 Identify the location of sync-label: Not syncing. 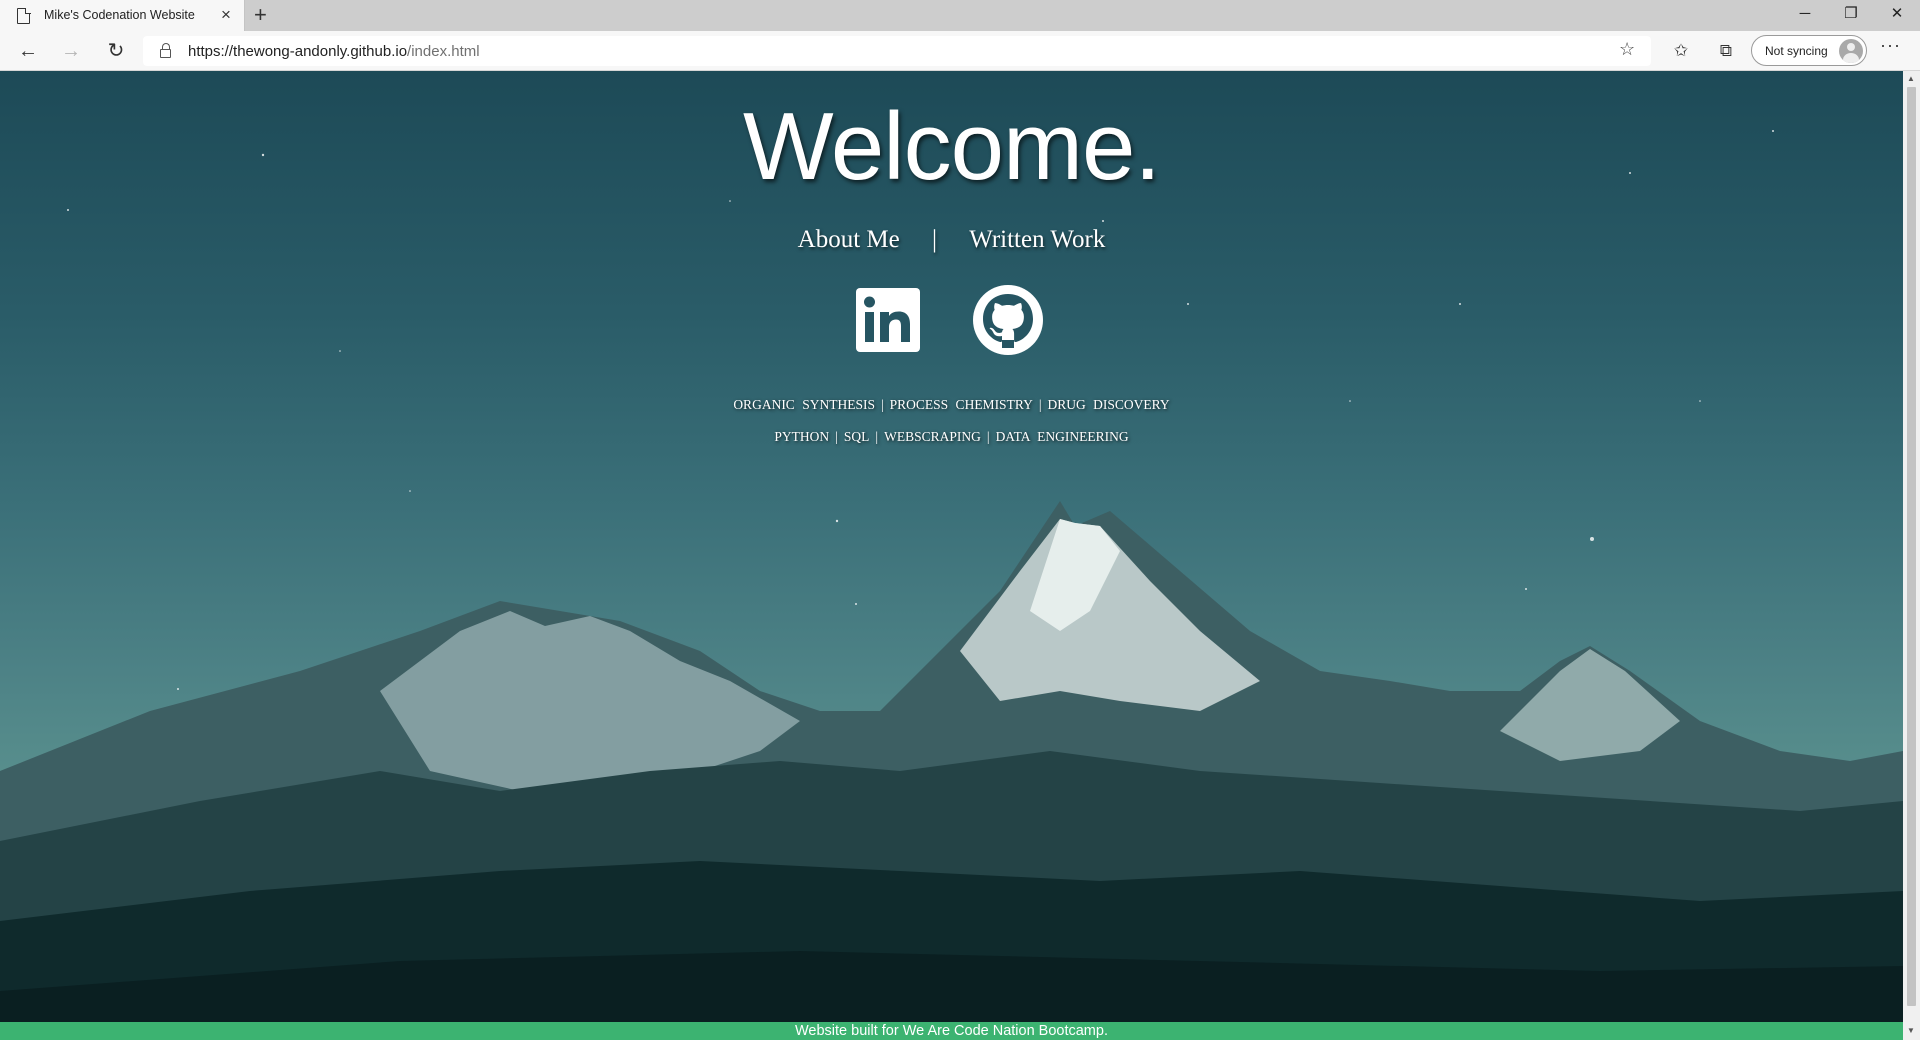
(1796, 51).